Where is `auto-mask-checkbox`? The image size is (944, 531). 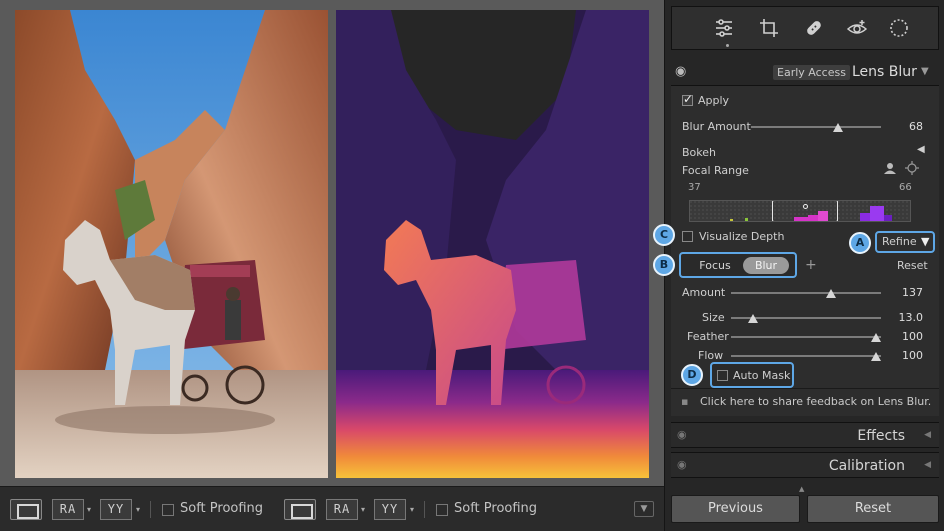
auto-mask-checkbox is located at coordinates (722, 375).